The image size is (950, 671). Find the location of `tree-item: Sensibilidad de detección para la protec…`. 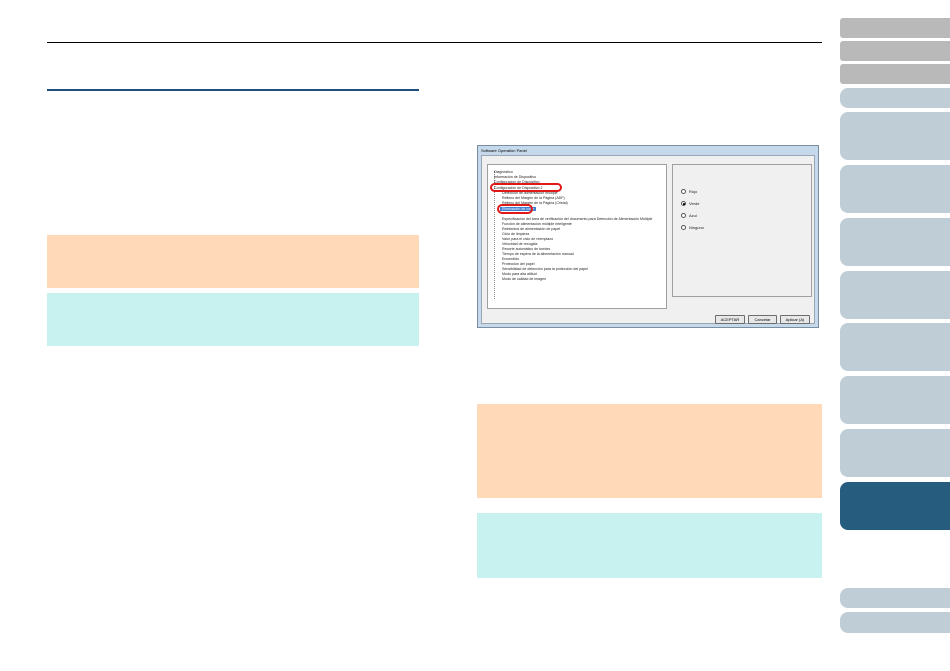

tree-item: Sensibilidad de detección para la protec… is located at coordinates (545, 269).